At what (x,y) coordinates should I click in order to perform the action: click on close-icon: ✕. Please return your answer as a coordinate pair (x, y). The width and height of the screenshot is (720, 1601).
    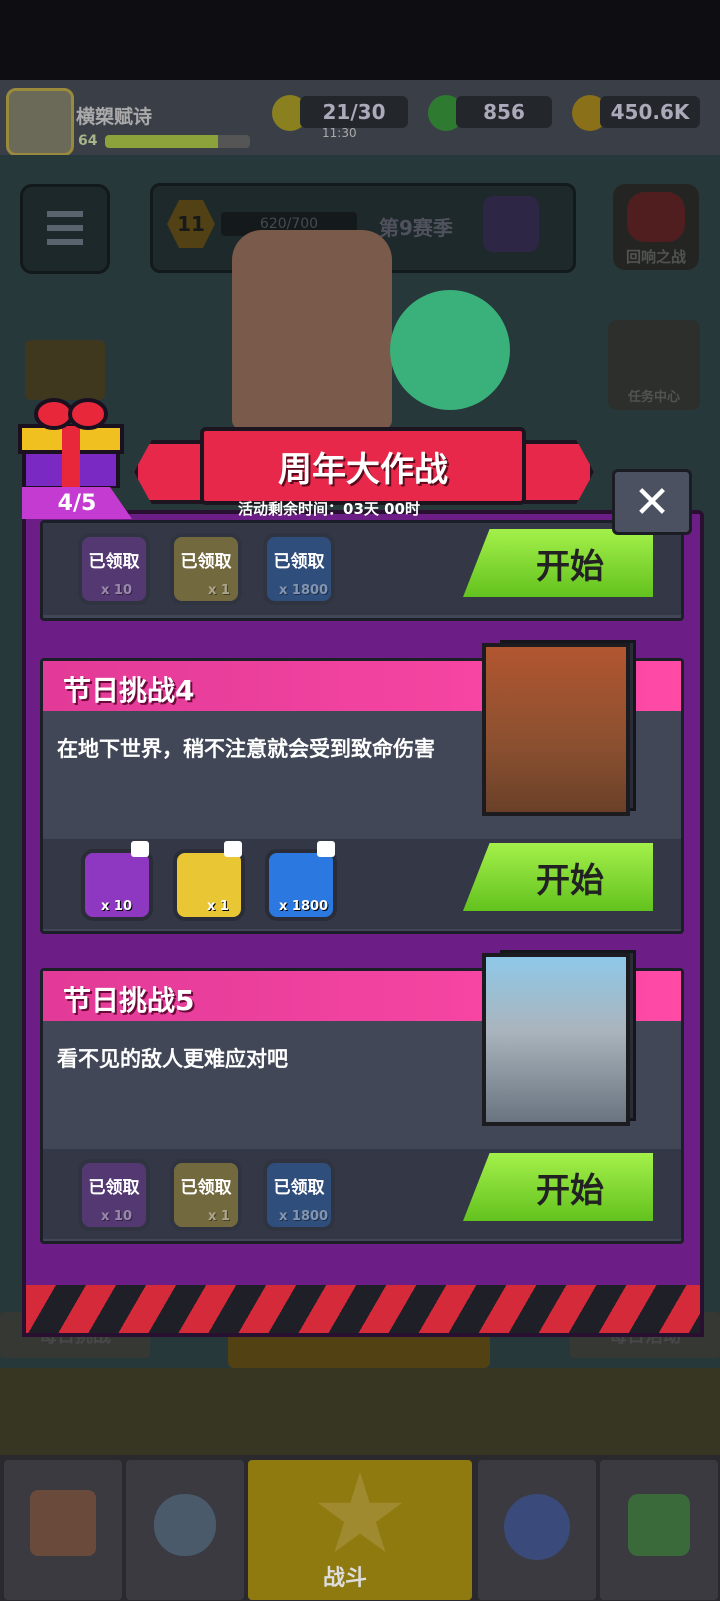
    Looking at the image, I should click on (652, 502).